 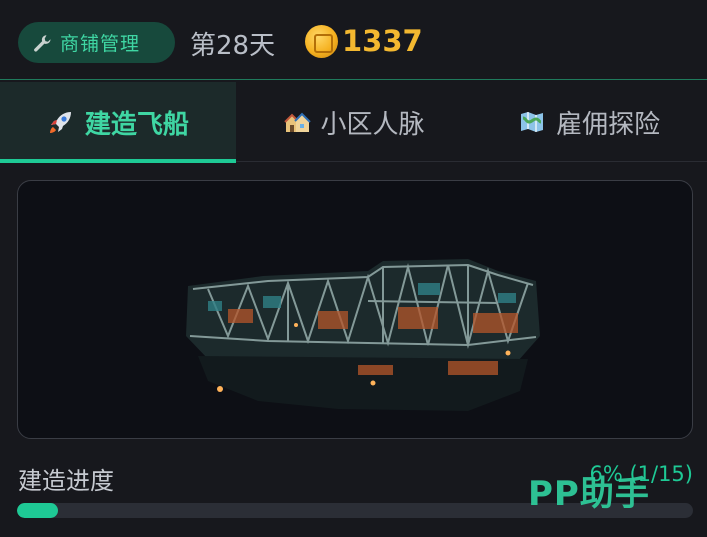 I want to click on day-counter: 第28天, so click(x=233, y=46).